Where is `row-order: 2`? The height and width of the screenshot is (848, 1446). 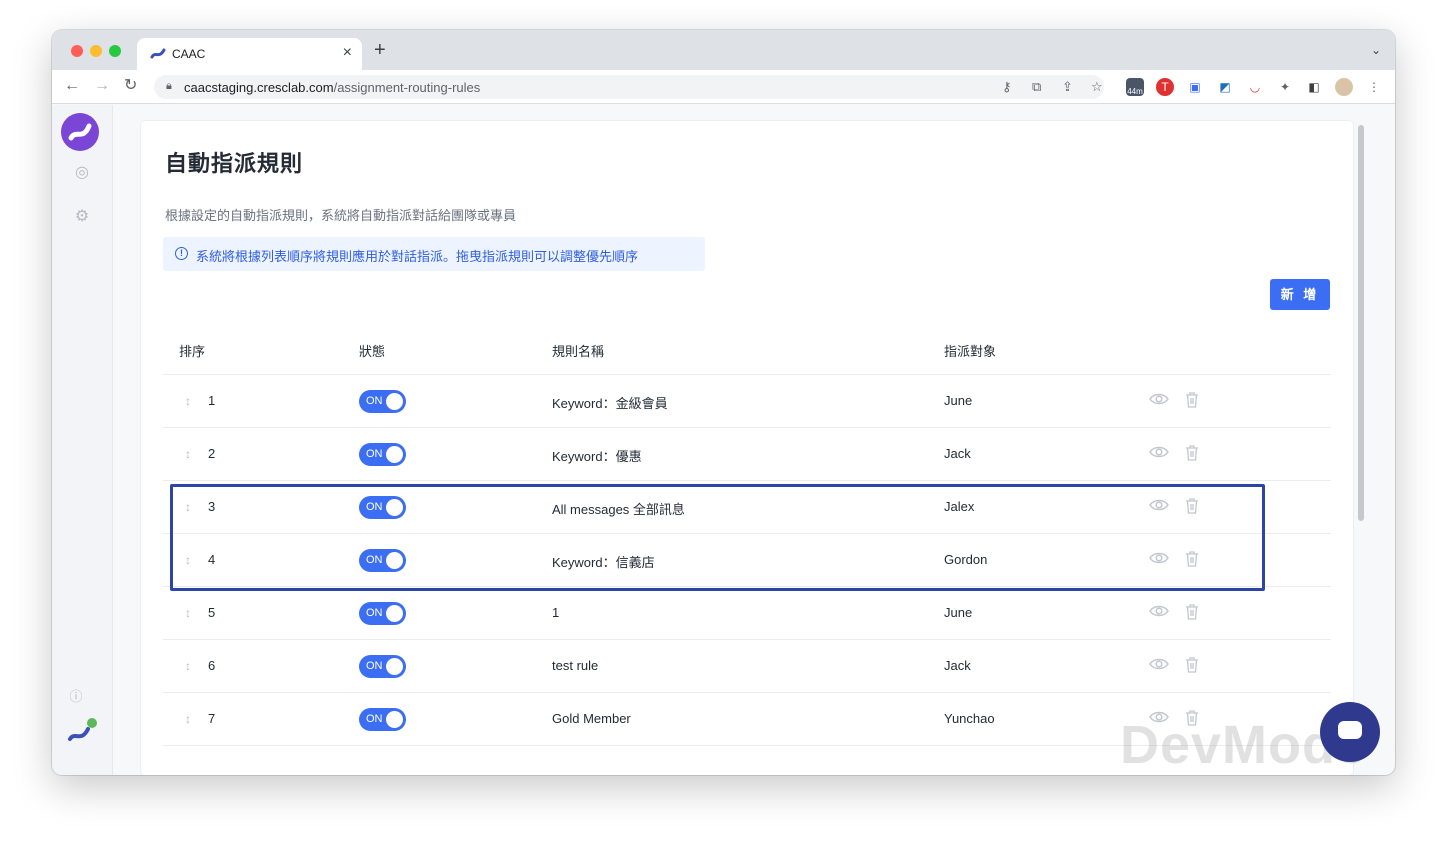 row-order: 2 is located at coordinates (212, 453).